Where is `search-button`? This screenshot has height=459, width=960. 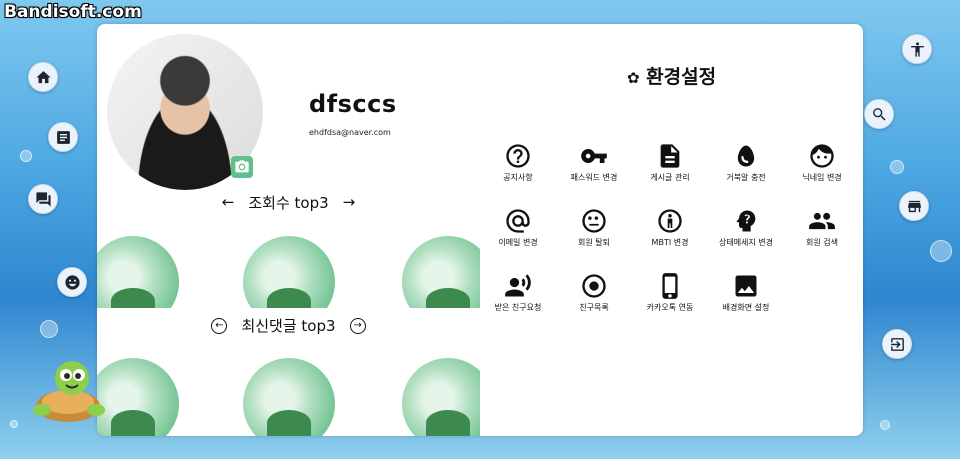
search-button is located at coordinates (879, 114).